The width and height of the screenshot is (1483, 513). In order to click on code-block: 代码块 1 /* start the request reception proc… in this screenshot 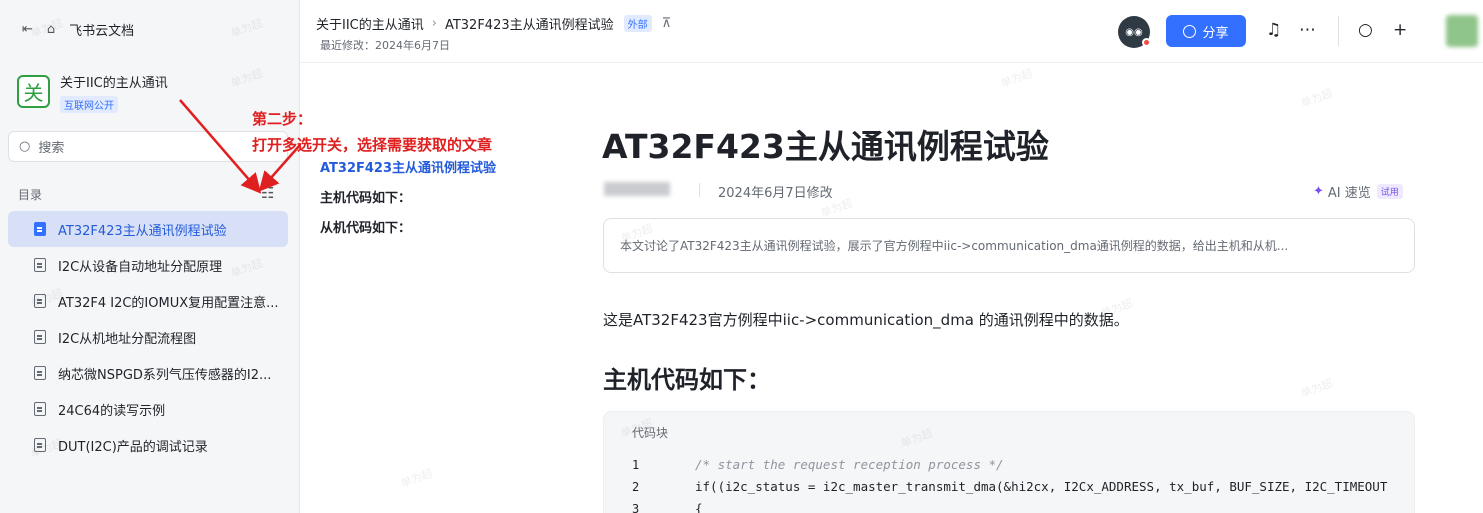, I will do `click(1009, 462)`.